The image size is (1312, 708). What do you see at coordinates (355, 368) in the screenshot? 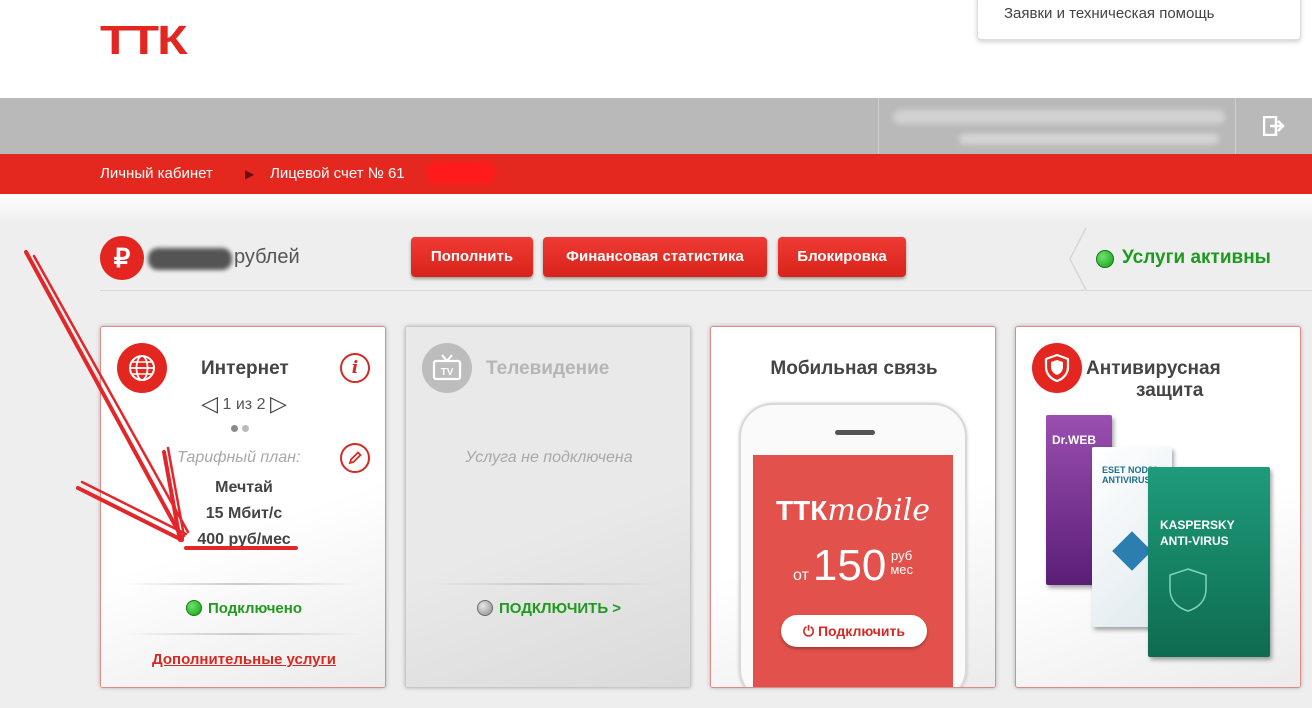
I see `info-icon: i` at bounding box center [355, 368].